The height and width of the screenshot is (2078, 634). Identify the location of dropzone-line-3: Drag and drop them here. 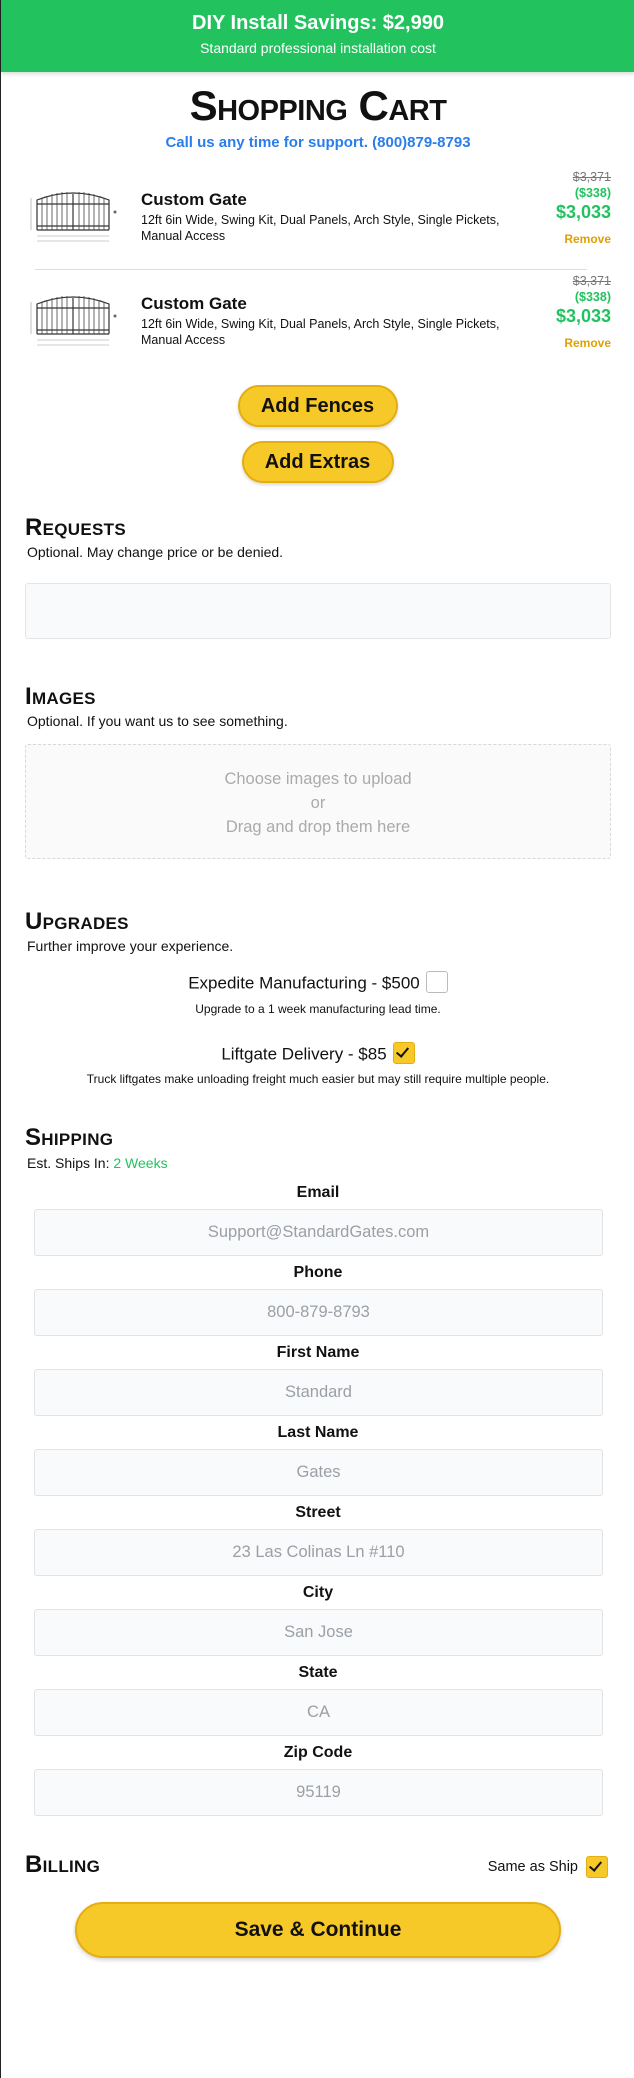
(318, 827).